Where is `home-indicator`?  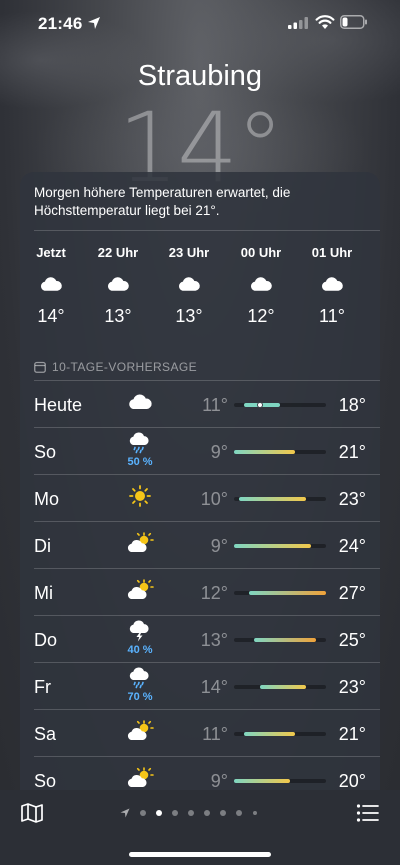
home-indicator is located at coordinates (200, 854).